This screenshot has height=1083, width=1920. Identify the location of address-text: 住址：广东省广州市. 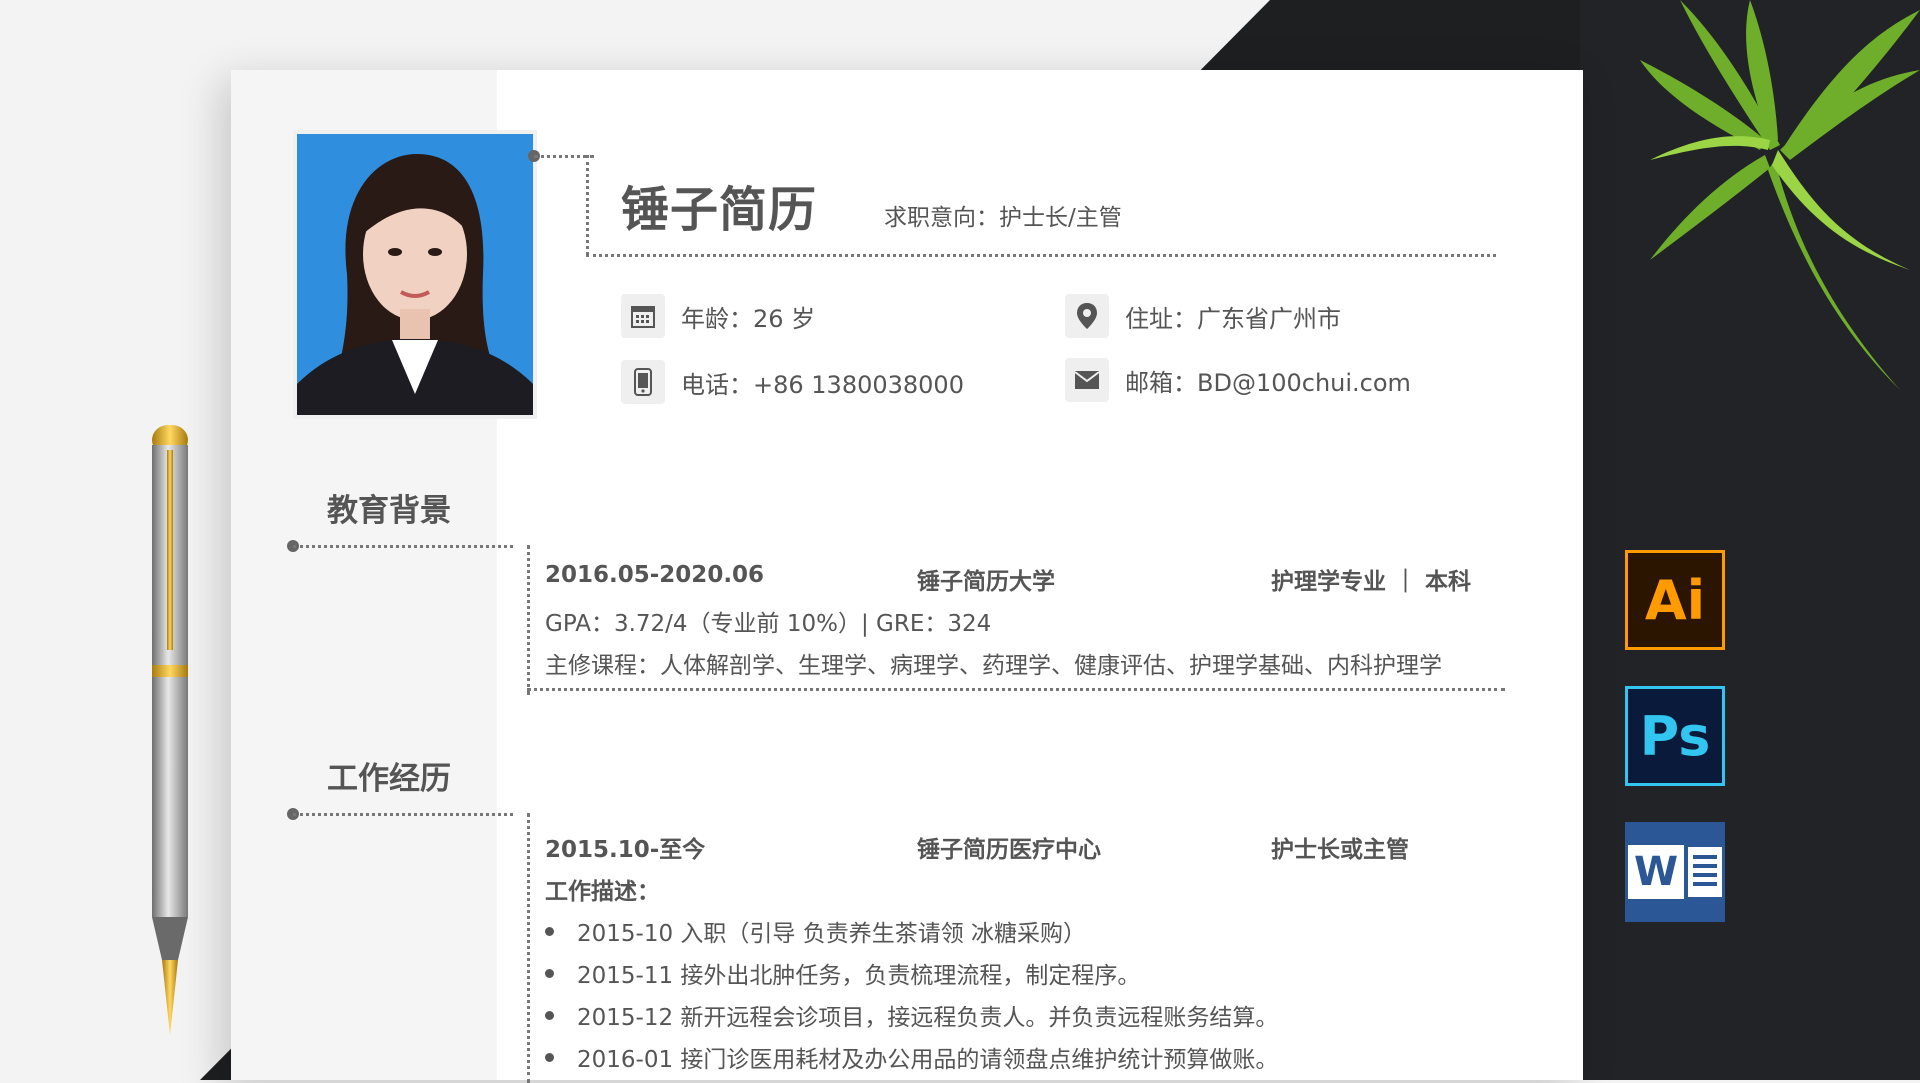
(1233, 318).